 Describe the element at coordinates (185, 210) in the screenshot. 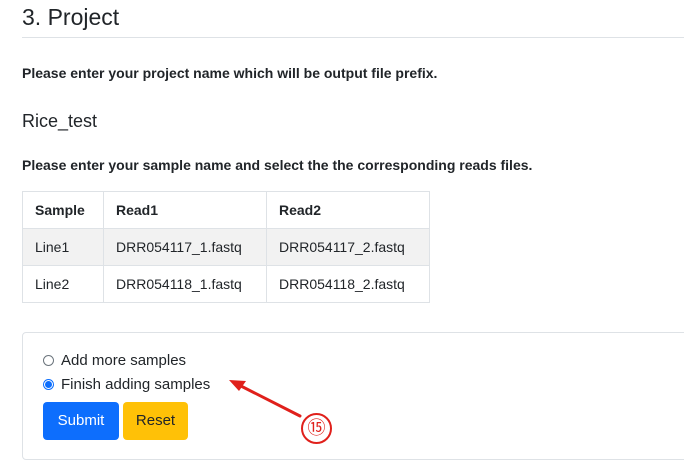

I see `column-header-read1: Read1` at that location.